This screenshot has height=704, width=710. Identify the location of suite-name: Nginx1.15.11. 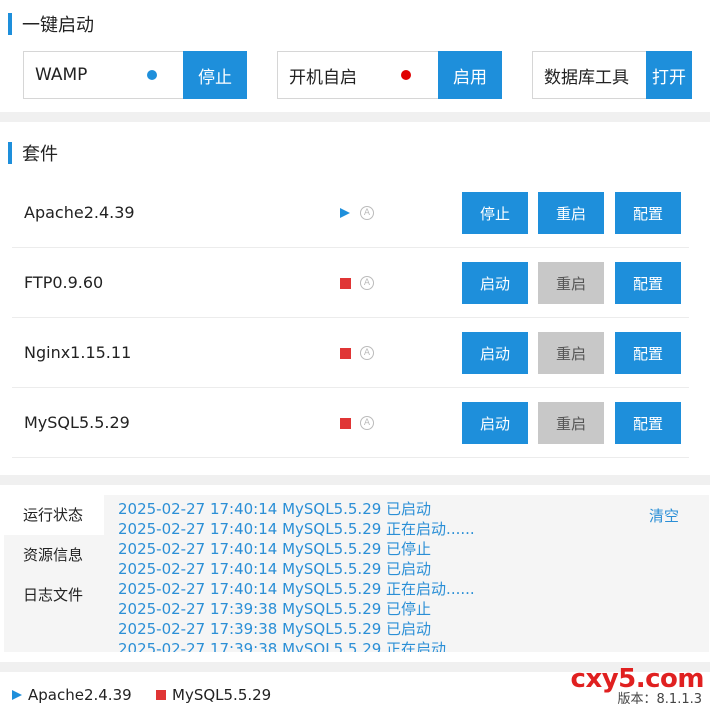
(78, 352).